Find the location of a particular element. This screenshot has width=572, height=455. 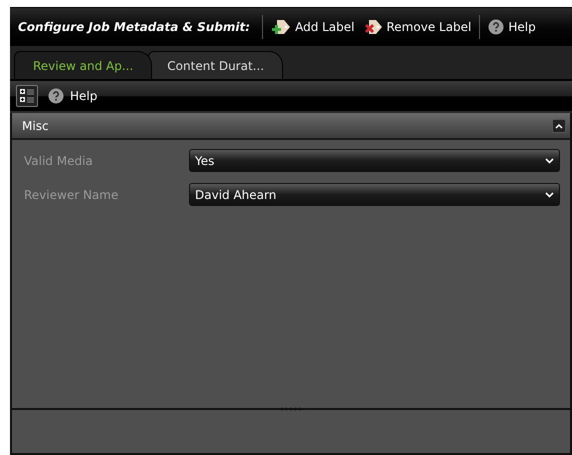

categorized-view-button is located at coordinates (27, 96).